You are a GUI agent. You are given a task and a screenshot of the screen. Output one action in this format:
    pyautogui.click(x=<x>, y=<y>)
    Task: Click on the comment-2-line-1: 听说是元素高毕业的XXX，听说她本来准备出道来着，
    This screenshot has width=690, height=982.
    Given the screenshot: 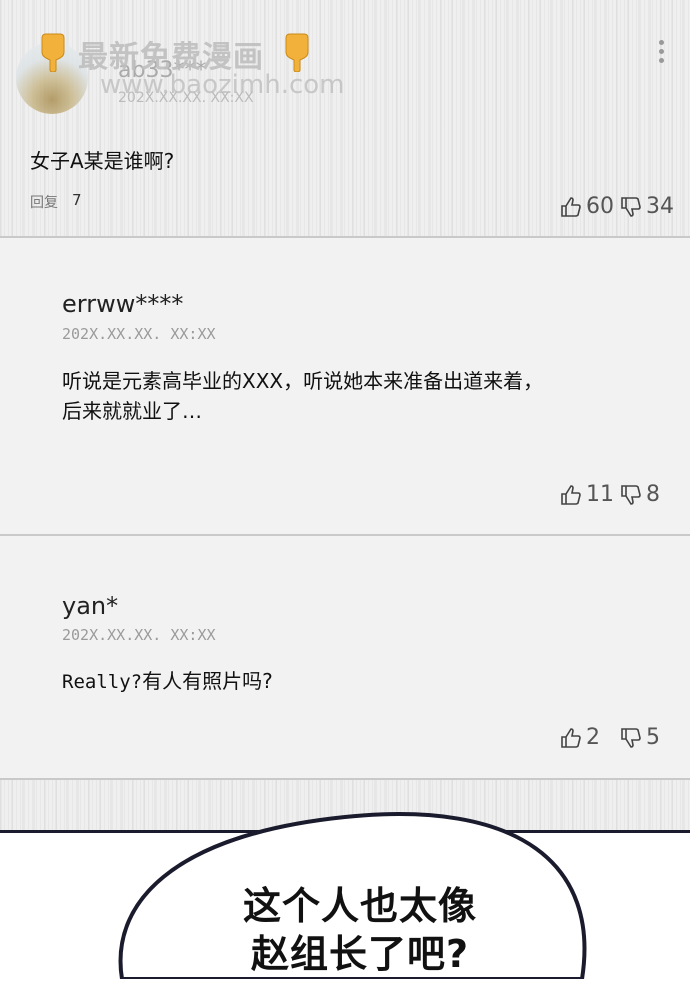 What is the action you would take?
    pyautogui.click(x=303, y=381)
    